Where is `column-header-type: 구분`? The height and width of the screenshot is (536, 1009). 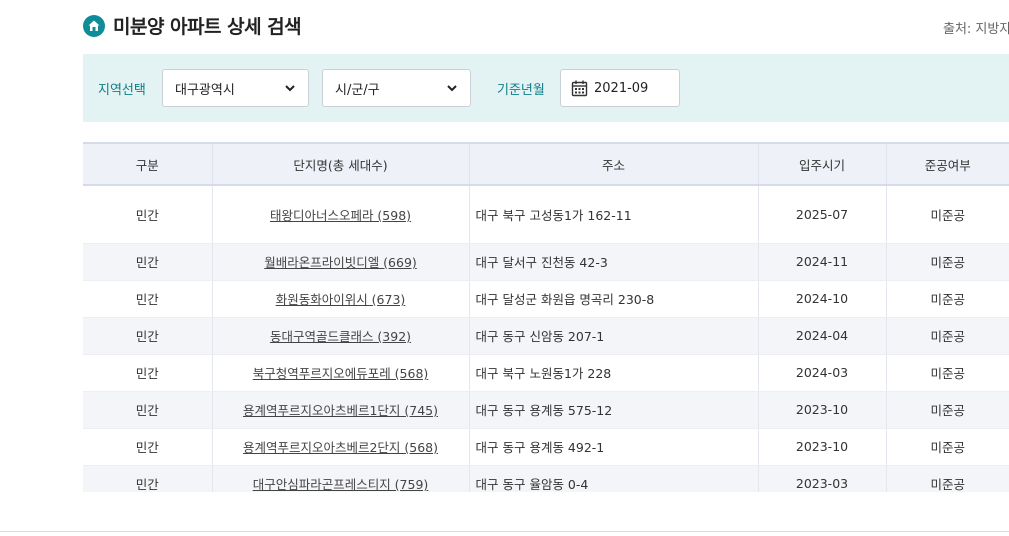 column-header-type: 구분 is located at coordinates (148, 164).